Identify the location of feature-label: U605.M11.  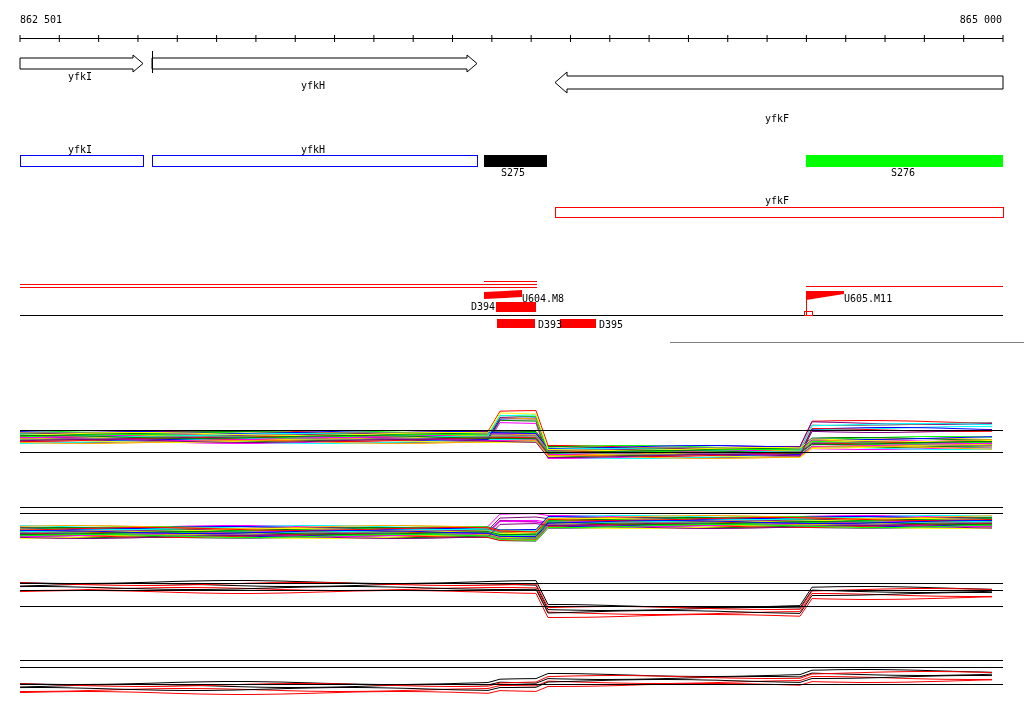
(868, 298).